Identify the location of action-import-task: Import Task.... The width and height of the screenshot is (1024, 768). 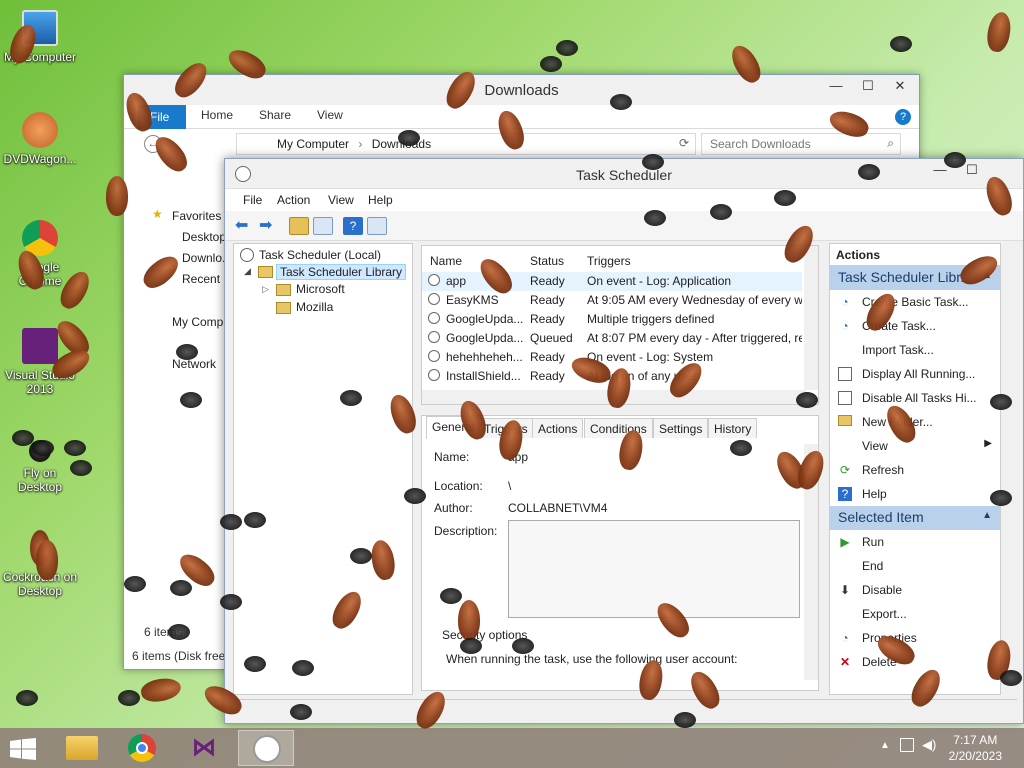
(915, 350).